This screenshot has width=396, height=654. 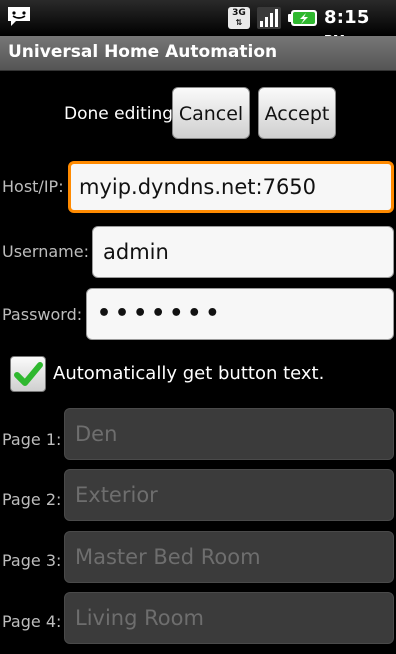 What do you see at coordinates (189, 373) in the screenshot?
I see `auto-button-text-label: Automatically get button text.` at bounding box center [189, 373].